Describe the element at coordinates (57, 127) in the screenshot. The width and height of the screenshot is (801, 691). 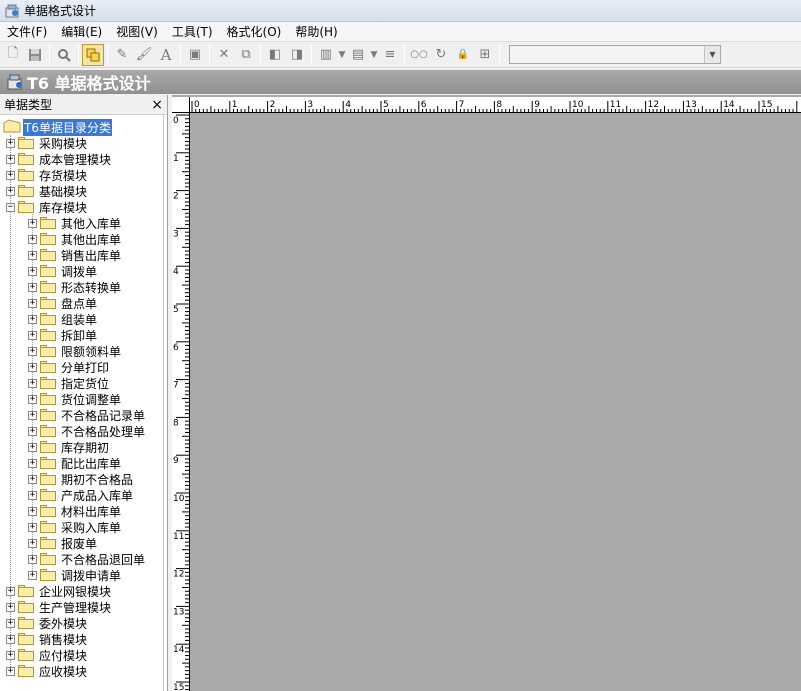
I see `tree-root: T6单据目录分类` at that location.